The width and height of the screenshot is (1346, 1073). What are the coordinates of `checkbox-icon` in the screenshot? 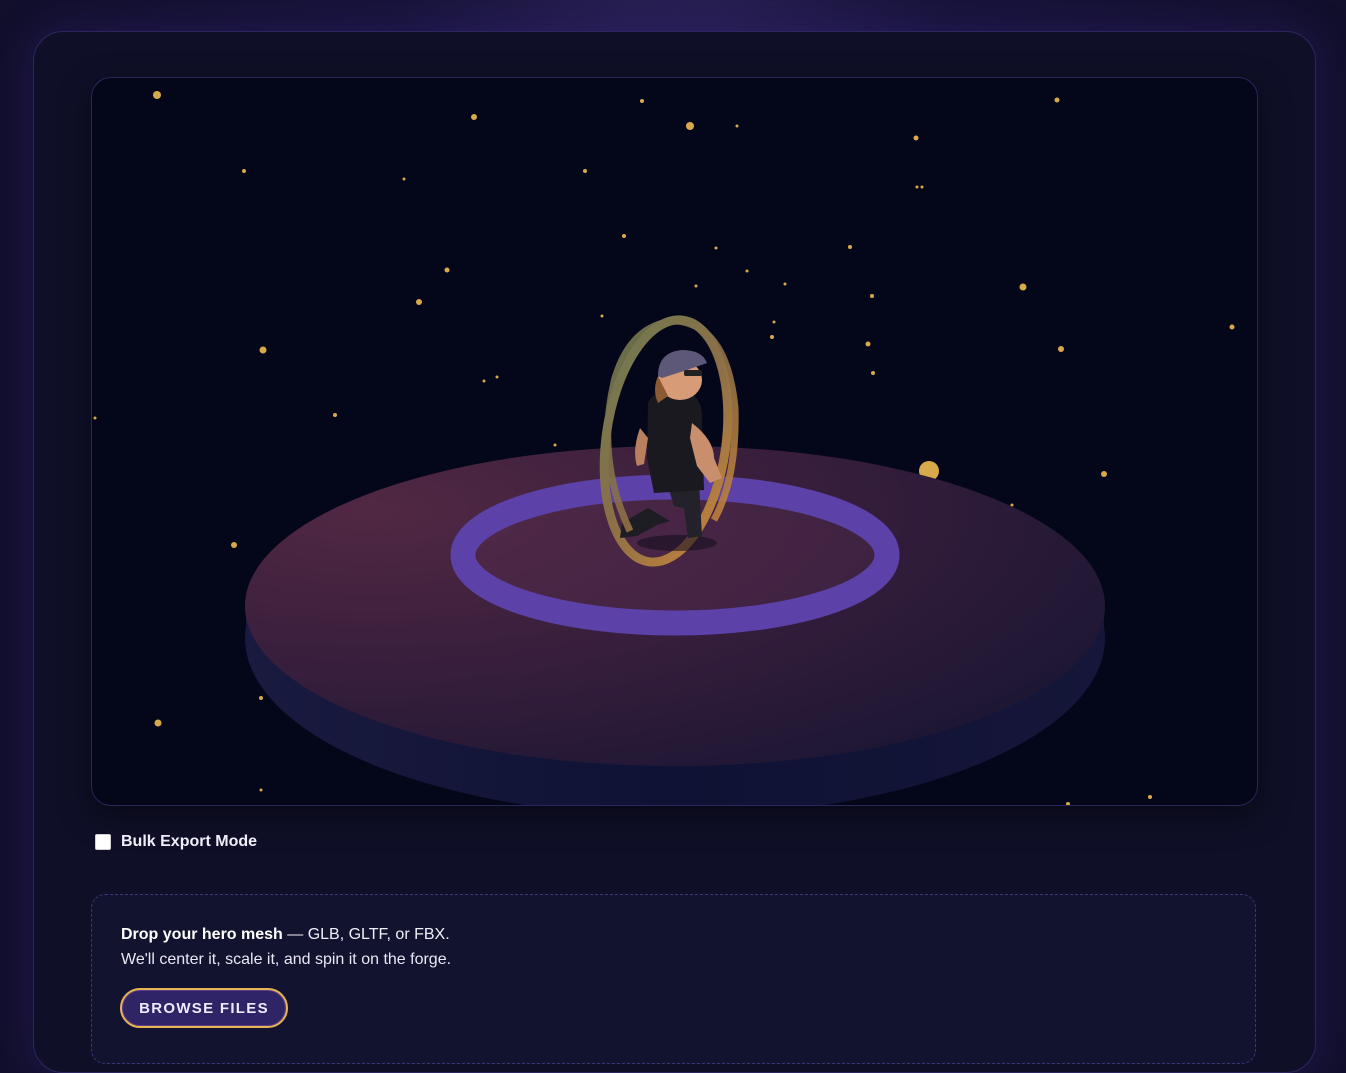 It's located at (103, 842).